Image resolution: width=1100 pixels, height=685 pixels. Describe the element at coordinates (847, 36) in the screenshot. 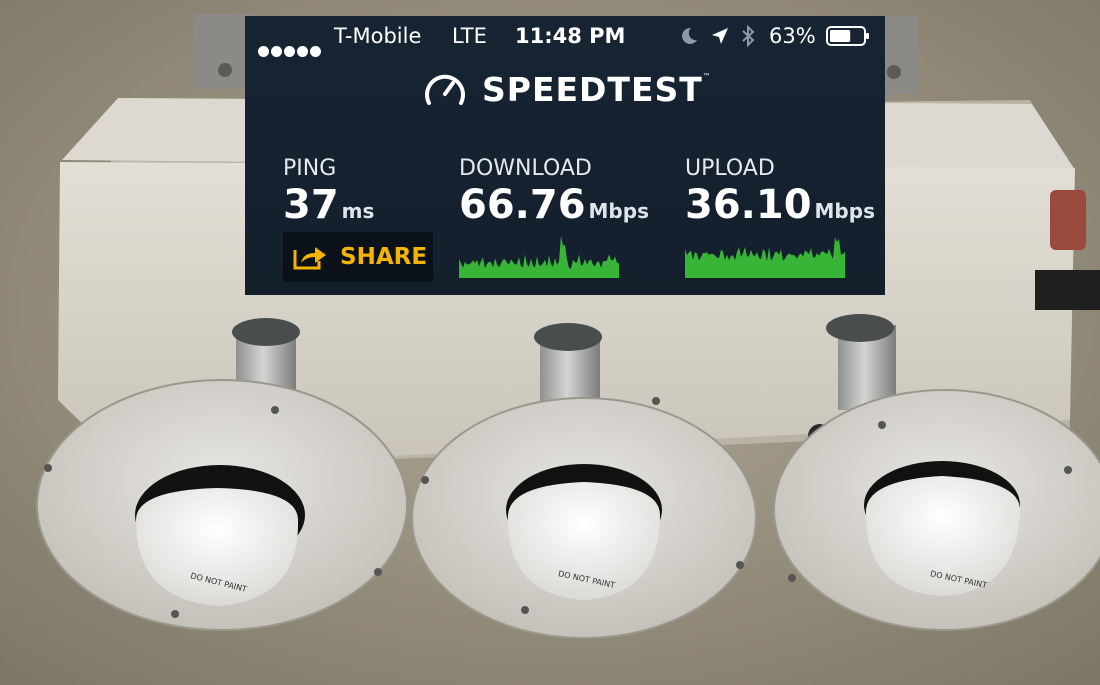

I see `battery-icon` at that location.